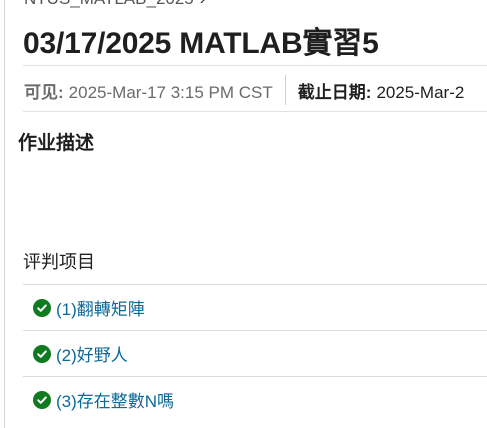 The image size is (487, 428). I want to click on availability: 可见: 2025-Mar-17 3:15 PM CST, so click(148, 90).